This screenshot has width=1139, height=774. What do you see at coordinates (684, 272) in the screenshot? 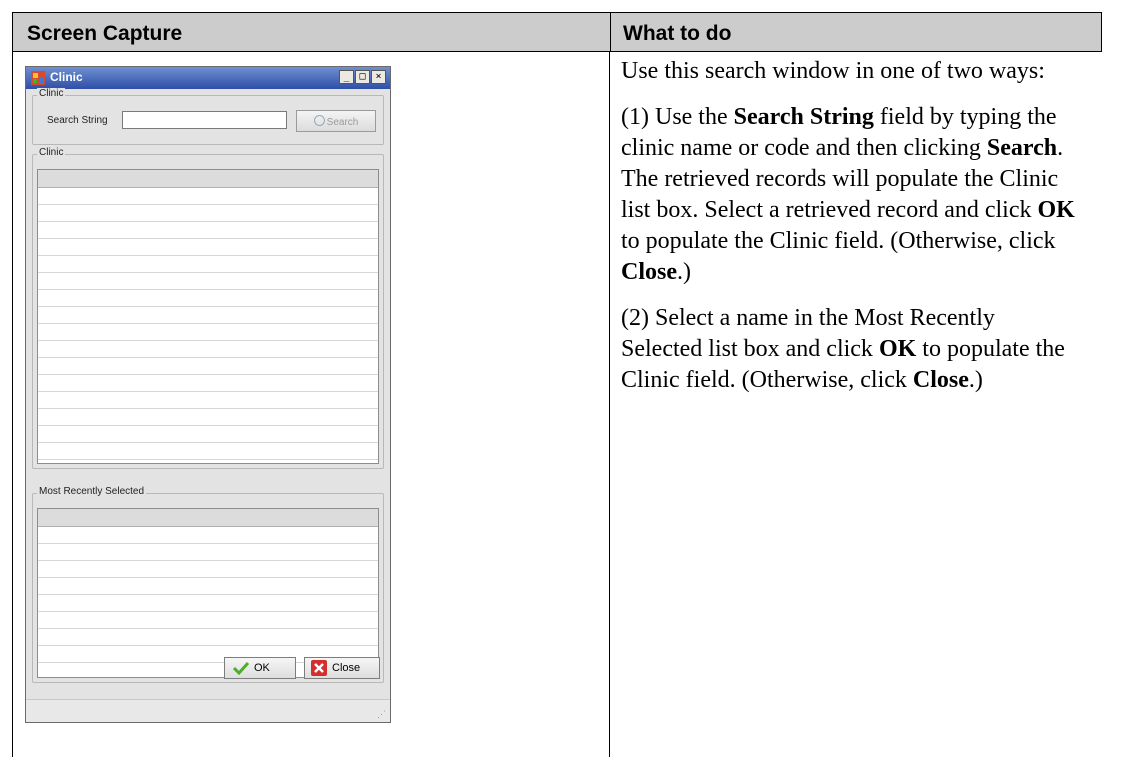
I see `step1-text: .)` at bounding box center [684, 272].